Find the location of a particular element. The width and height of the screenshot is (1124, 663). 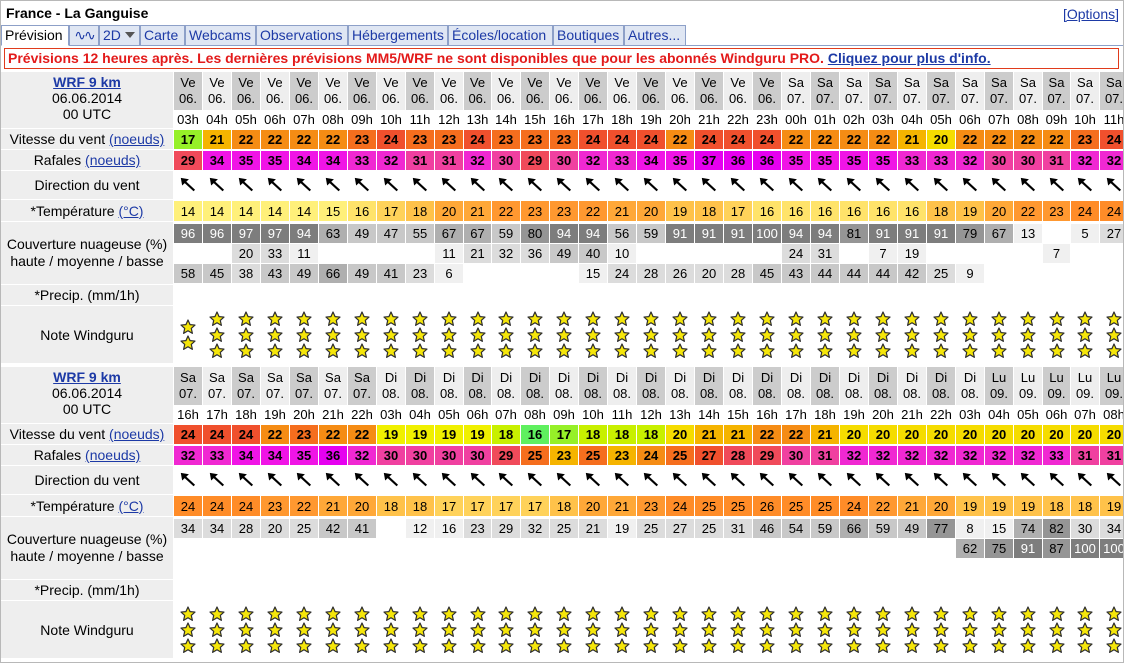

cloud-value: 21 is located at coordinates (477, 253).